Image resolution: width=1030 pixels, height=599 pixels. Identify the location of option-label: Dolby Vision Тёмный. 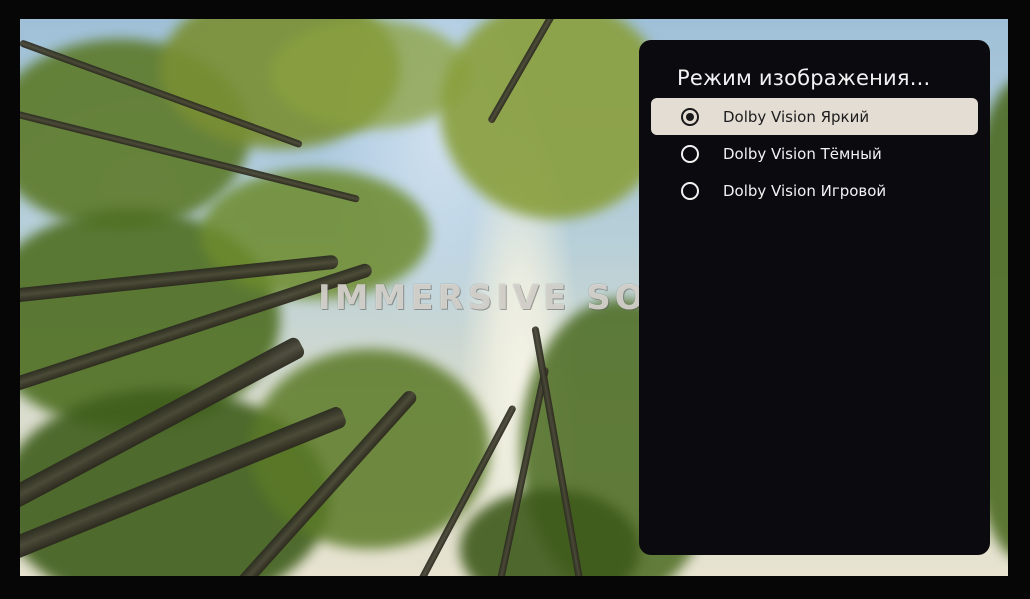
(802, 153).